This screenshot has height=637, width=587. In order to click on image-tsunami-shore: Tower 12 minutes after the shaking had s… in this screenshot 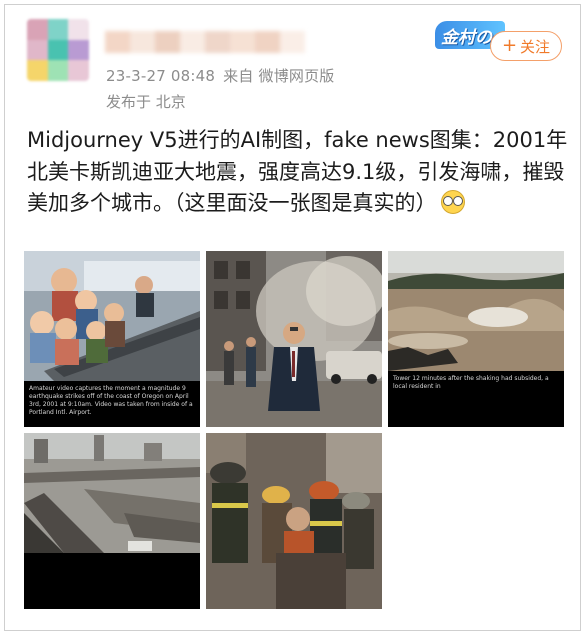, I will do `click(476, 339)`.